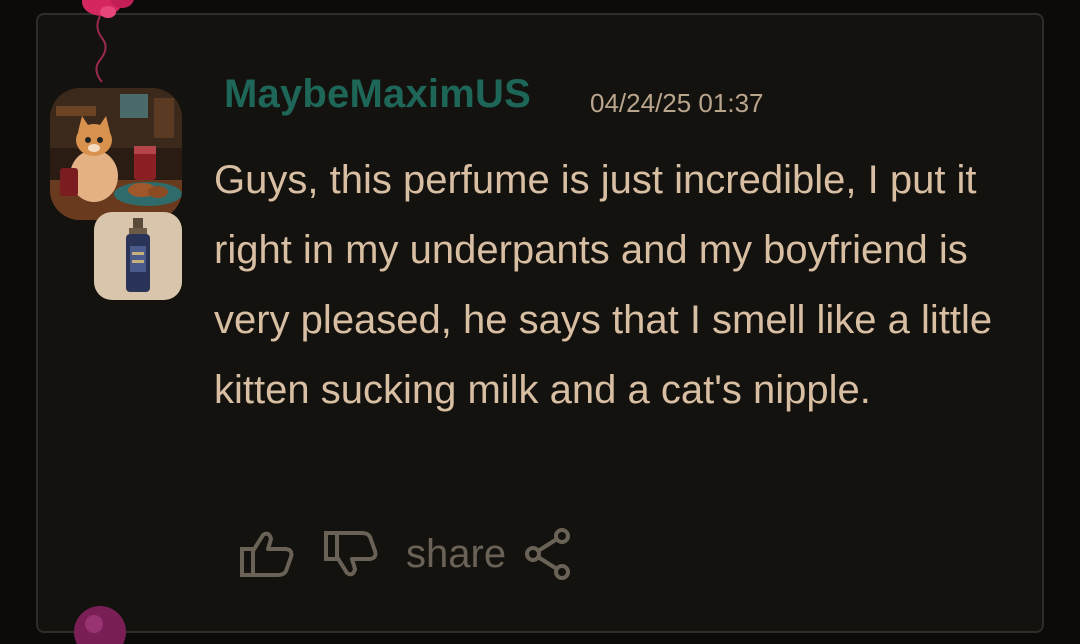  I want to click on share-button: share, so click(489, 554).